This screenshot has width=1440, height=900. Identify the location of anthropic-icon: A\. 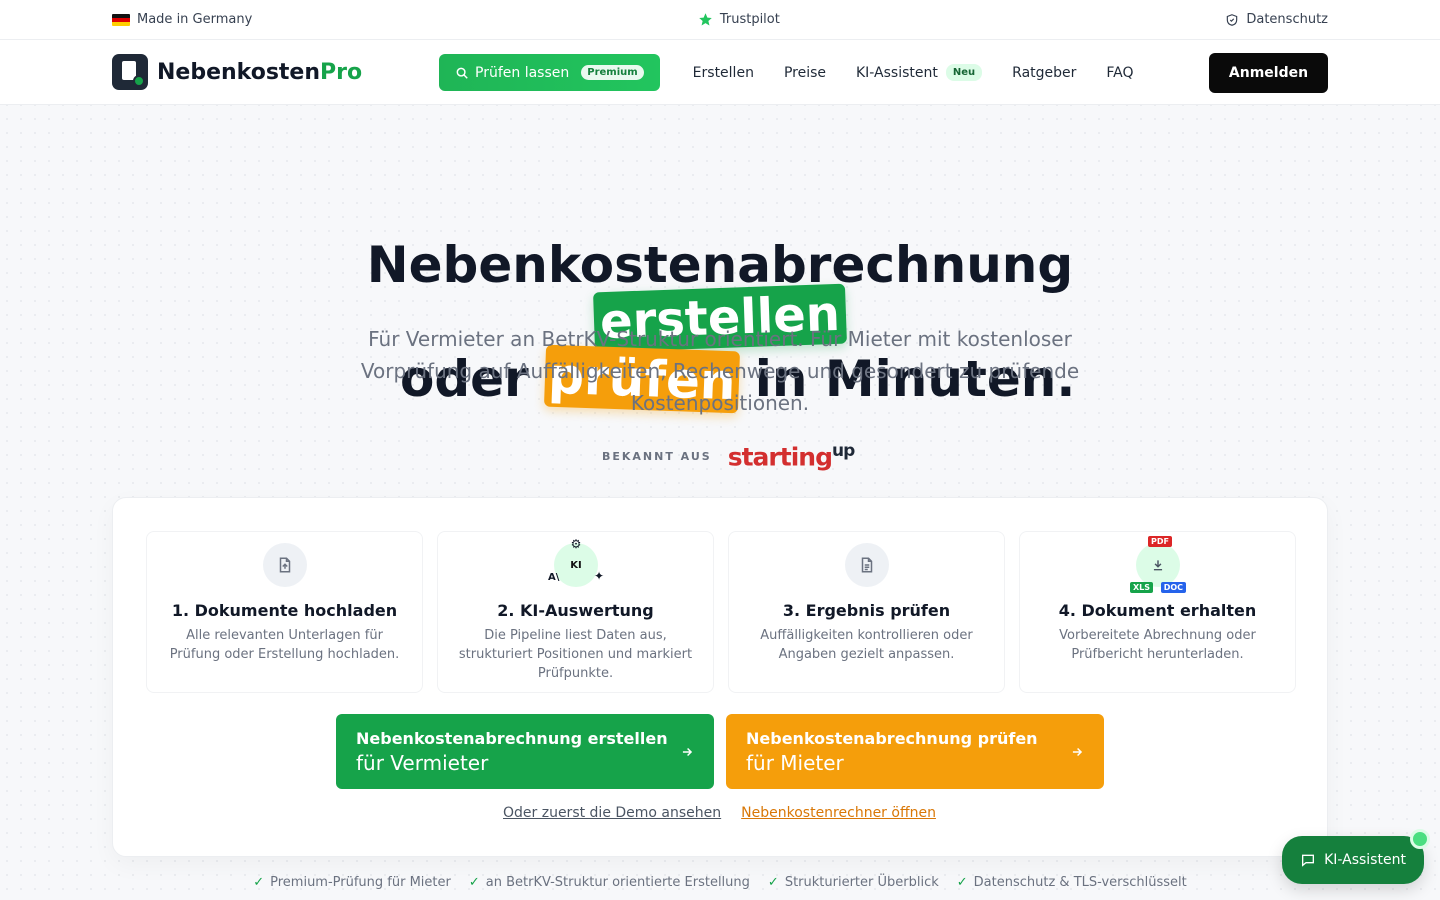
(554, 577).